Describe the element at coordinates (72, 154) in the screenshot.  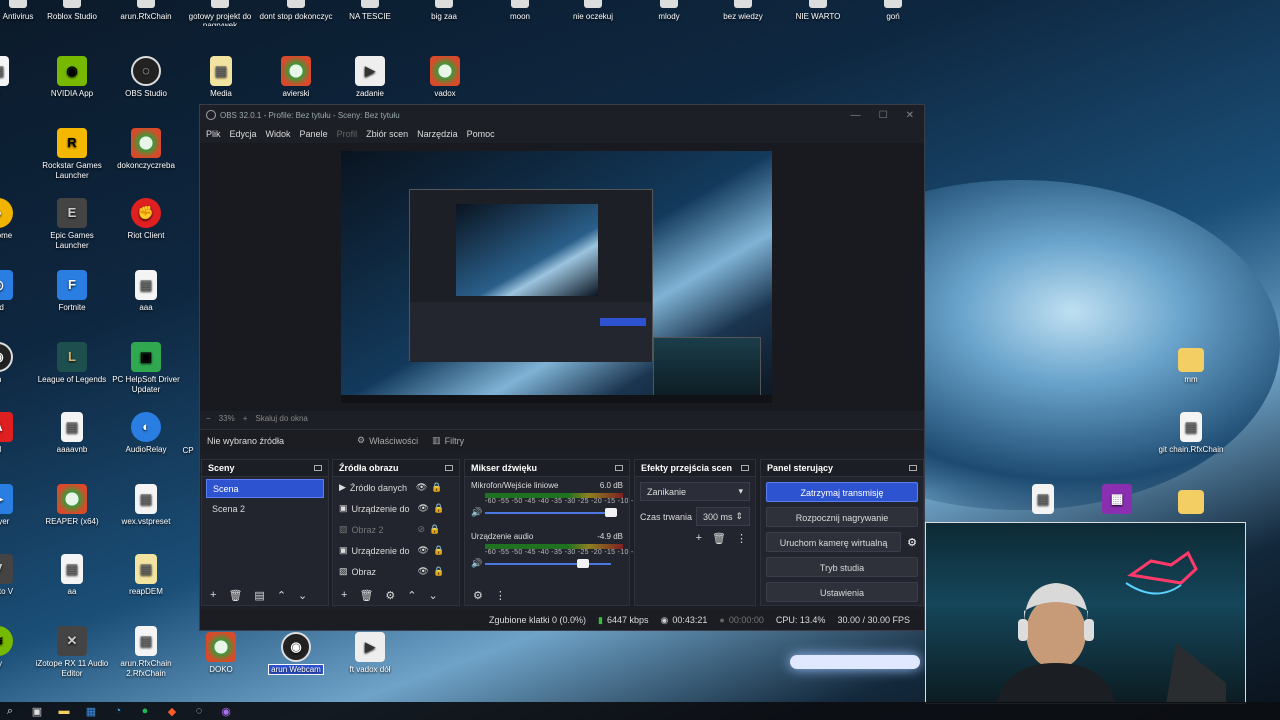
I see `desktop-icon-rockstar: R Rockstar Games Launcher` at that location.